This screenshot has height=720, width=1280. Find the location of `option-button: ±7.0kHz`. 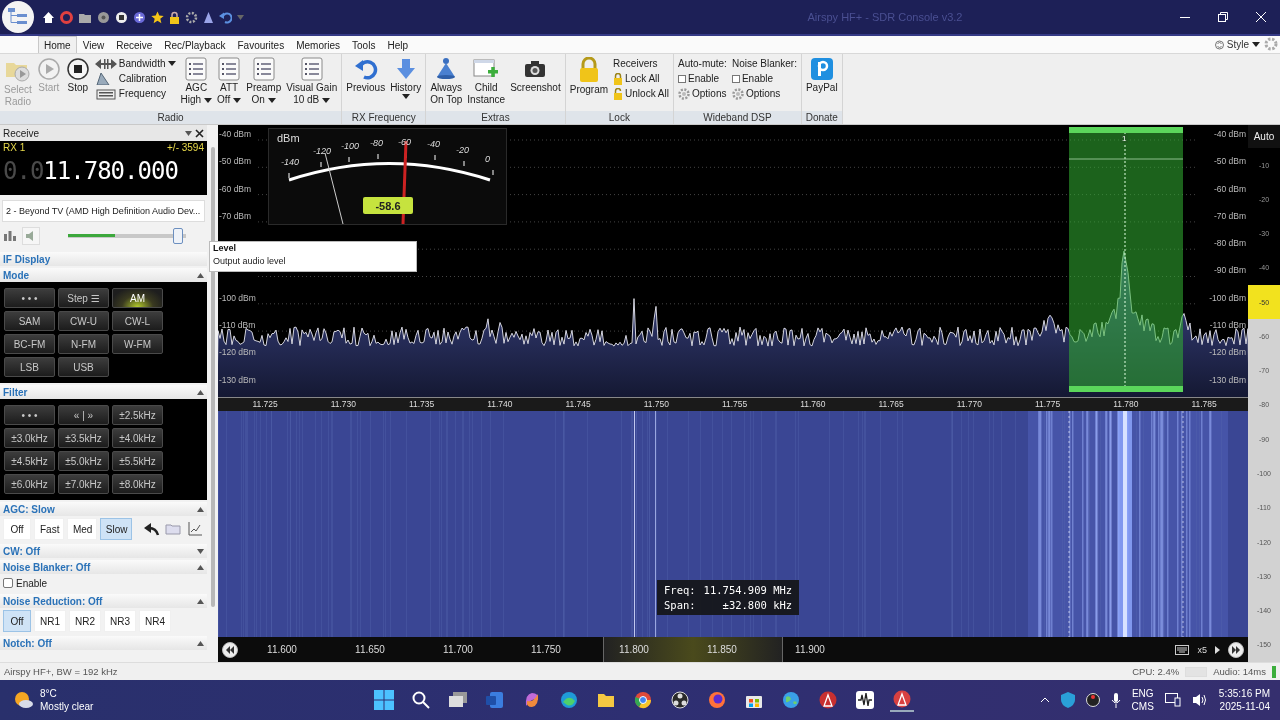

option-button: ±7.0kHz is located at coordinates (83, 484).